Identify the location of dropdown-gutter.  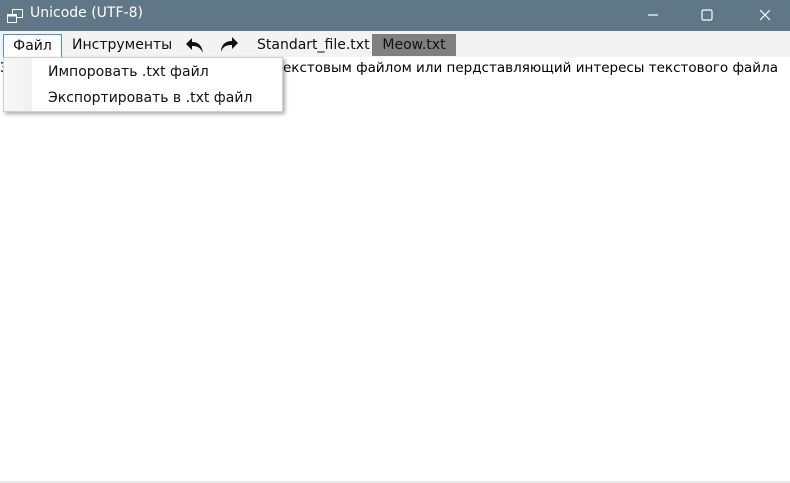
(18, 84).